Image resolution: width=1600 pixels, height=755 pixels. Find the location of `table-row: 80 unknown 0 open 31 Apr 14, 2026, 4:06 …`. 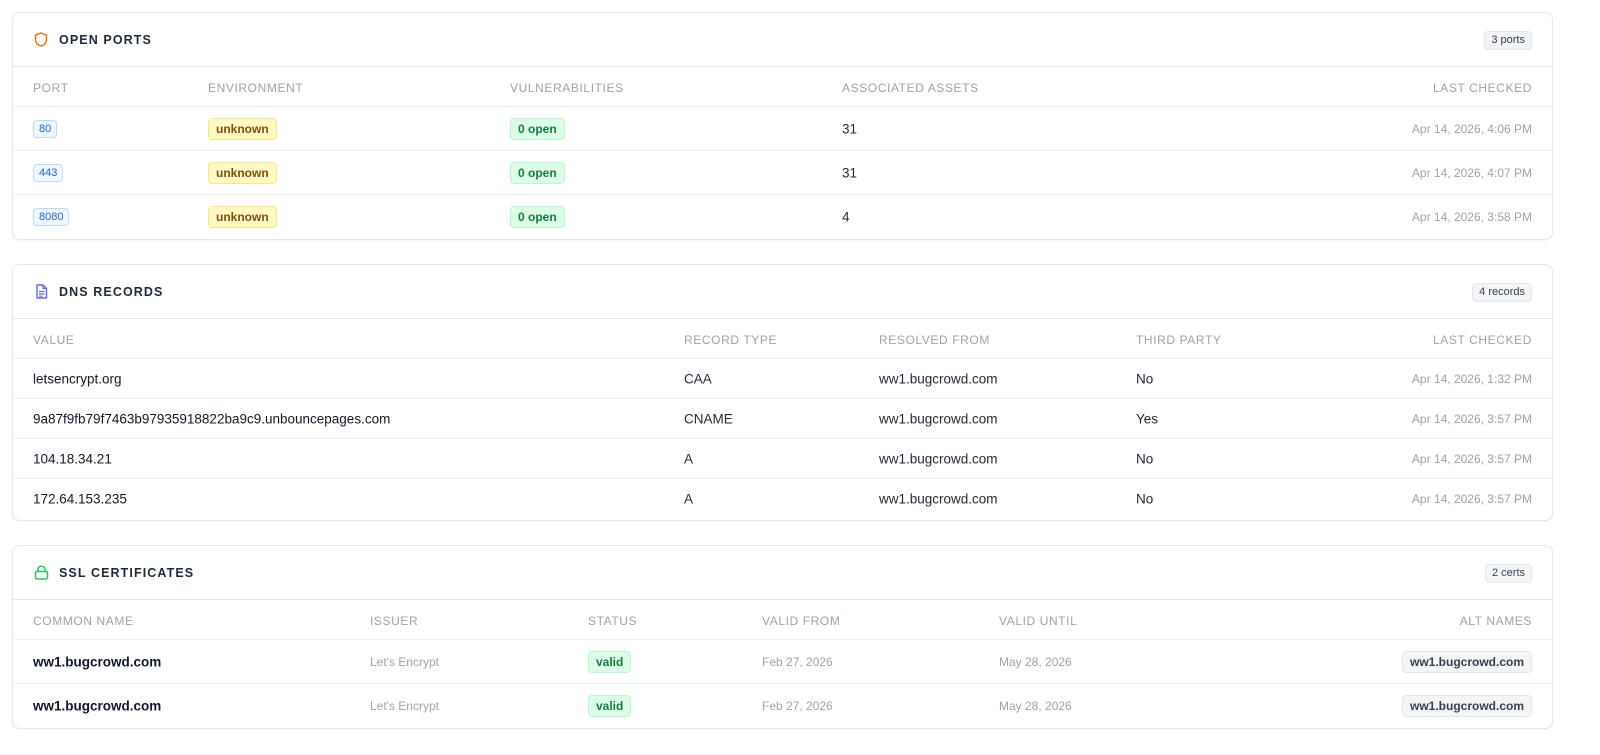

table-row: 80 unknown 0 open 31 Apr 14, 2026, 4:06 … is located at coordinates (782, 129).